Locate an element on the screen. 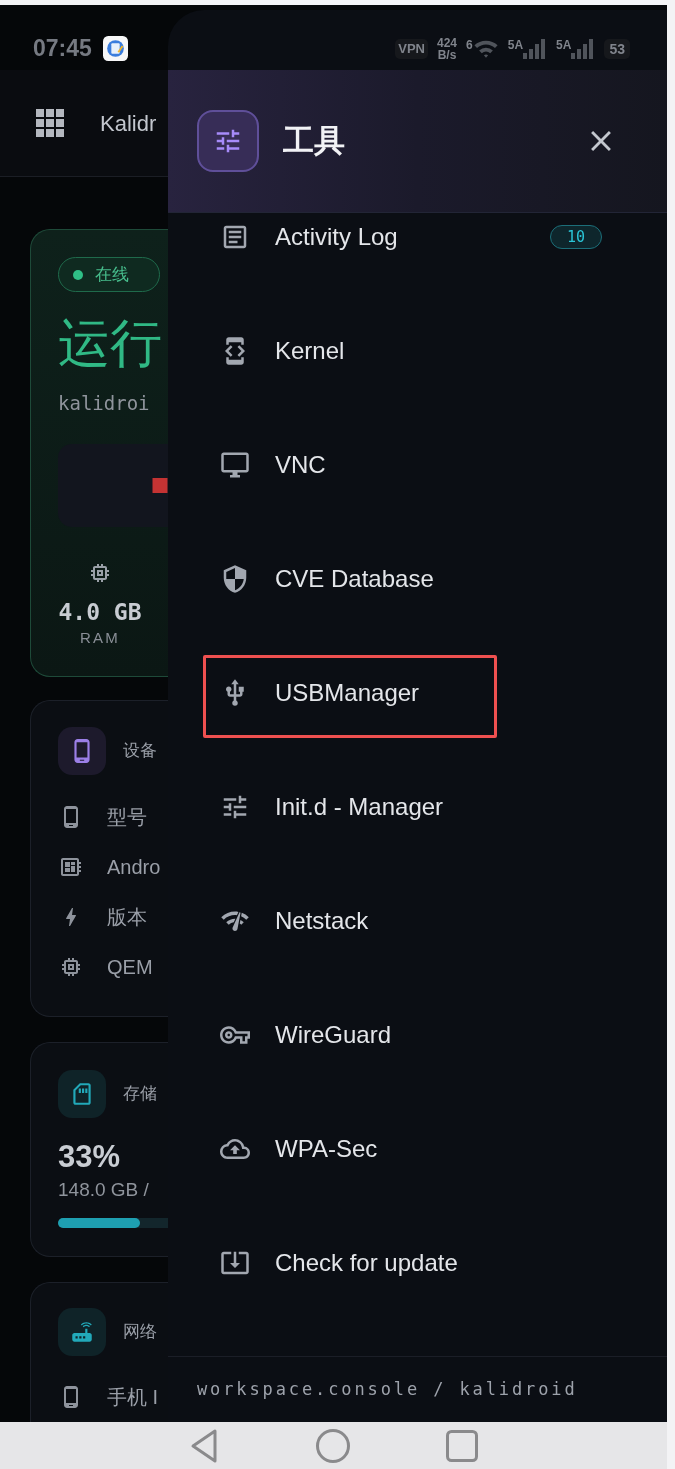 This screenshot has height=1469, width=675. network-speed-unit: B/s is located at coordinates (447, 54).